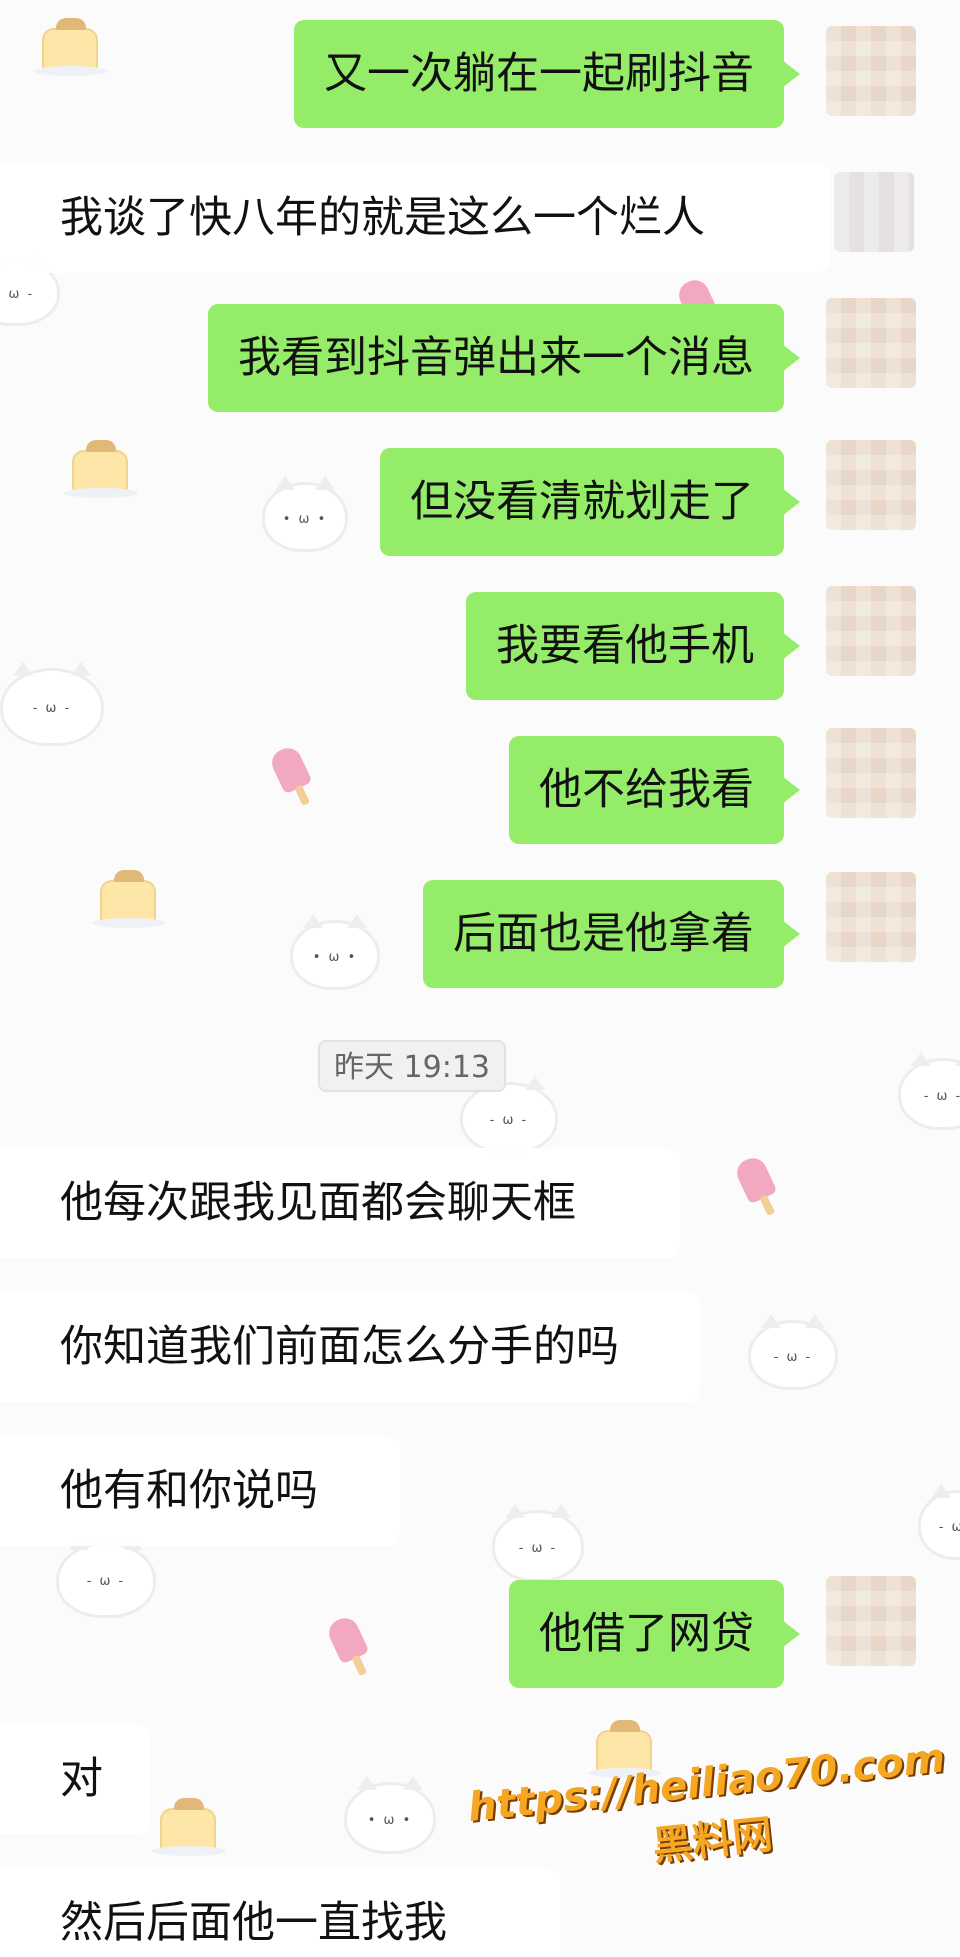 The height and width of the screenshot is (1957, 960). I want to click on received-message-bubble: 我谈了快八年的就是这么一个烂人, so click(415, 218).